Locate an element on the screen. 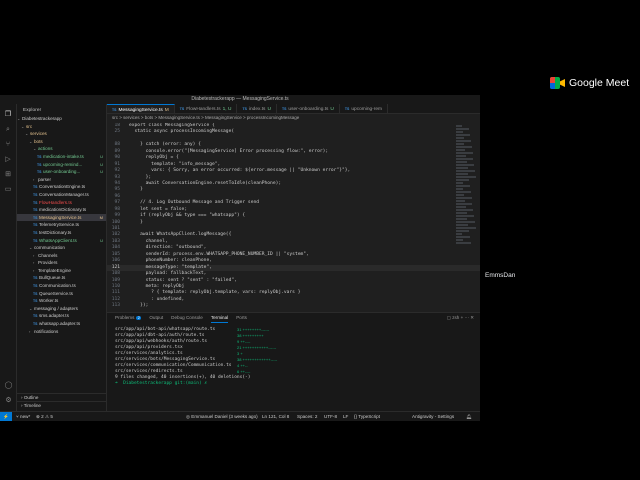 This screenshot has width=640, height=480. tree-file: TS BullQueue.ts is located at coordinates (61, 278).